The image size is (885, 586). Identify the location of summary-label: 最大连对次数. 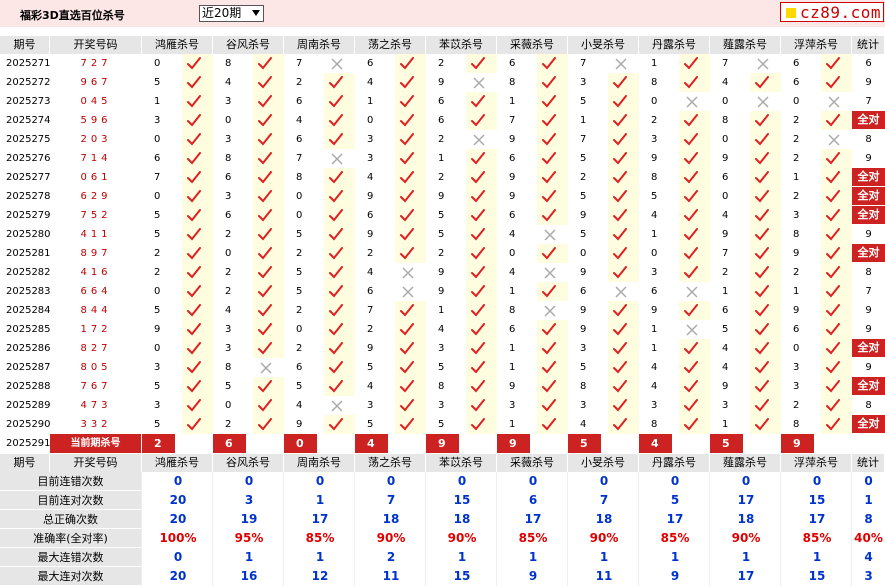
(70, 576).